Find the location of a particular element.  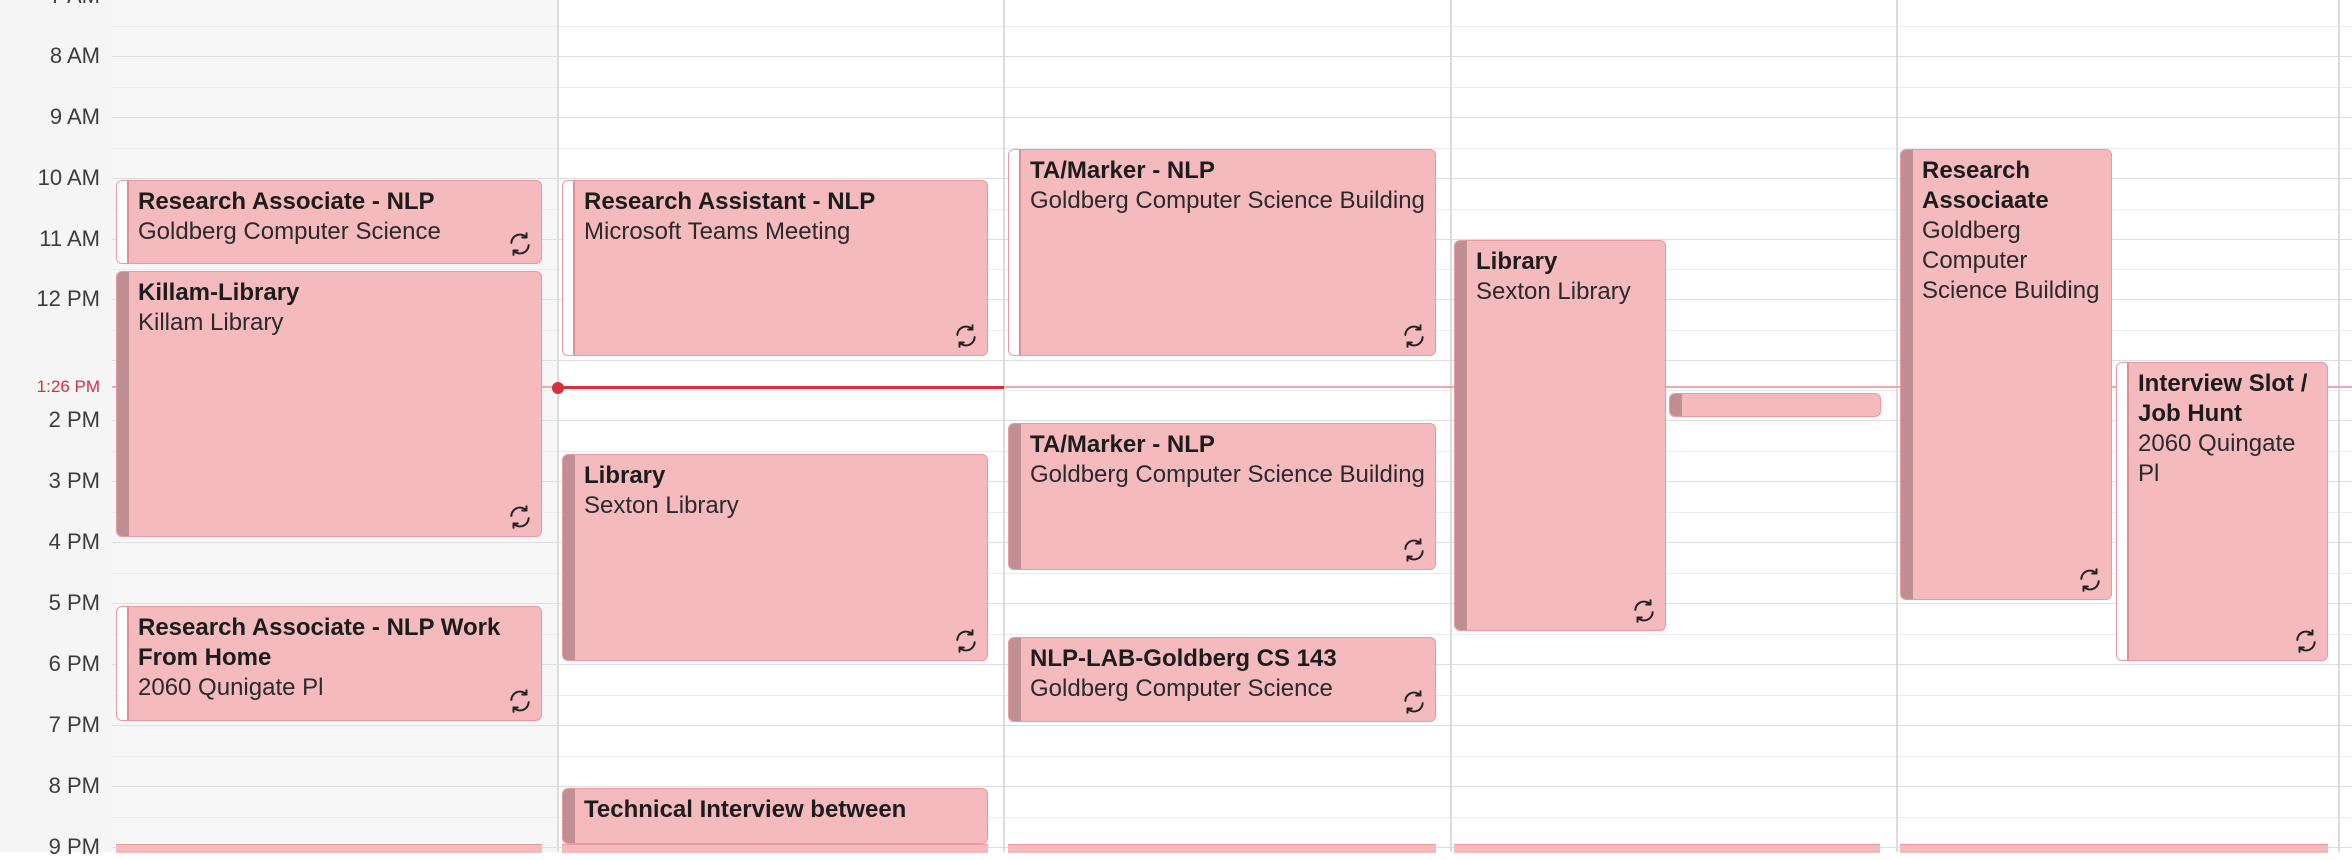

current-time-line-today is located at coordinates (781, 387).